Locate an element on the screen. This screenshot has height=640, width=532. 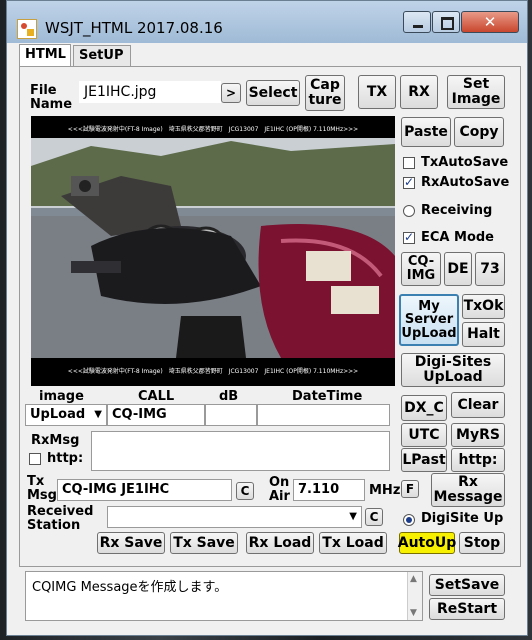
rx-autosave-label: RxAutoSave is located at coordinates (465, 182).